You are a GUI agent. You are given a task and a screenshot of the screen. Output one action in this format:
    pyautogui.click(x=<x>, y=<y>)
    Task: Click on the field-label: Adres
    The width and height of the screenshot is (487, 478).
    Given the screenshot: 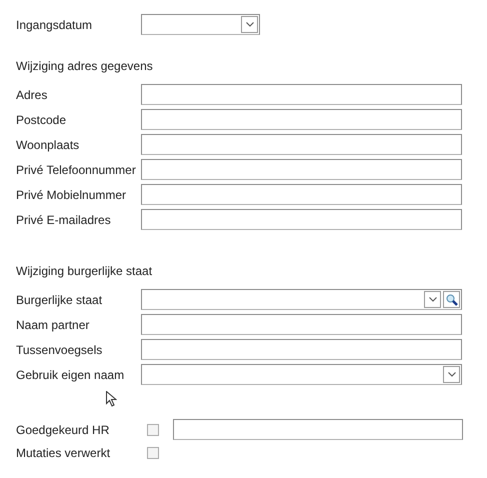 What is the action you would take?
    pyautogui.click(x=32, y=95)
    